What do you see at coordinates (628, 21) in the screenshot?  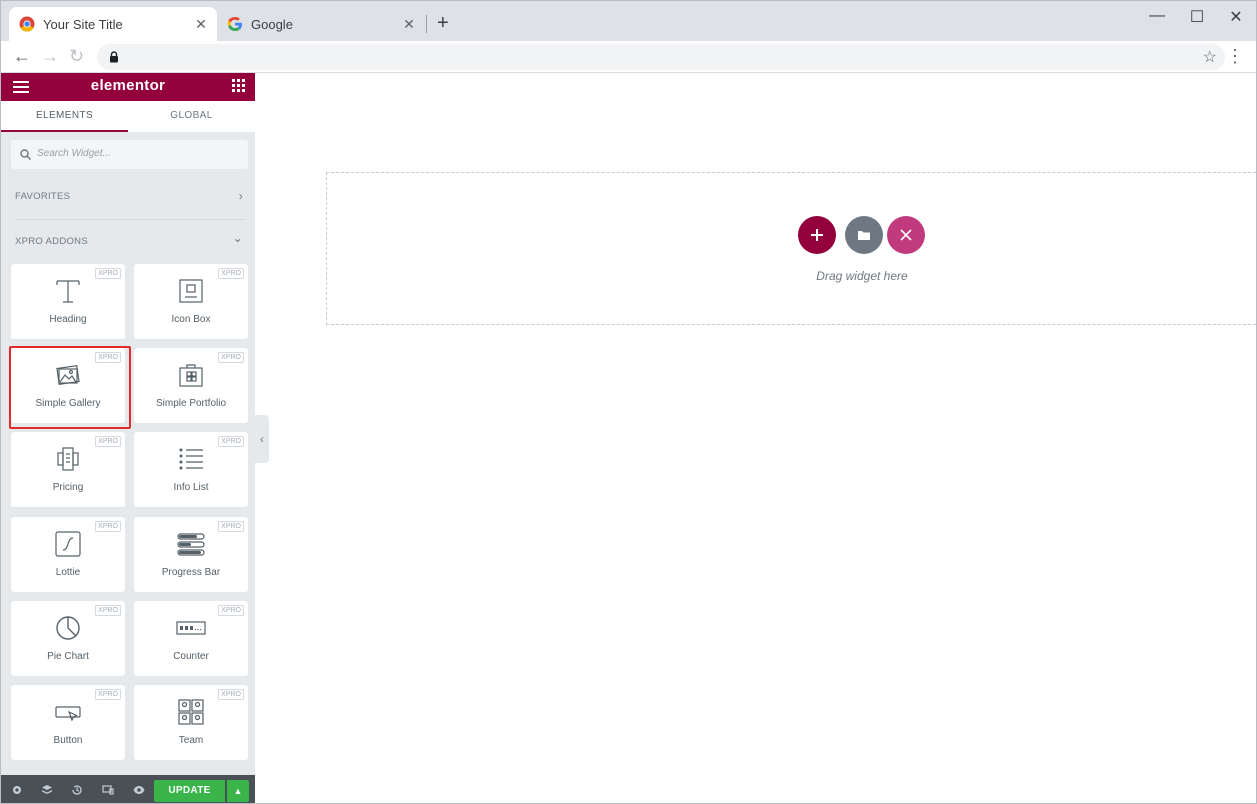 I see `tab-strip: Your Site Title ✕ Google ✕ + — ☐ ✕` at bounding box center [628, 21].